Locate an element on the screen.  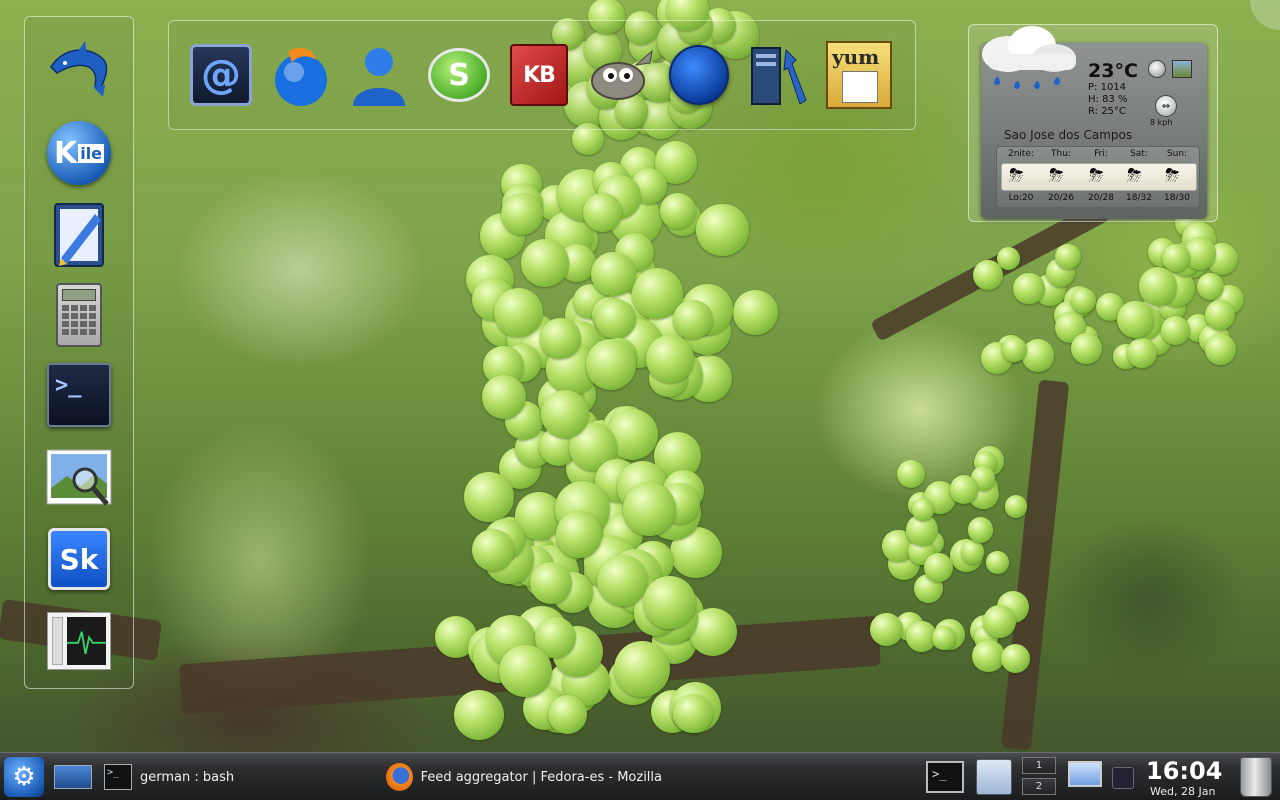
system-monitor-icon is located at coordinates (79, 641).